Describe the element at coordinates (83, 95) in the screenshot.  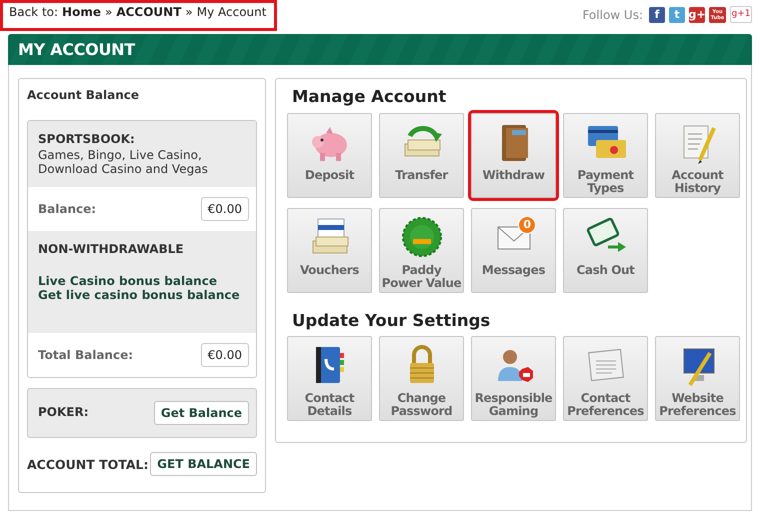
I see `card-title: Account Balance` at that location.